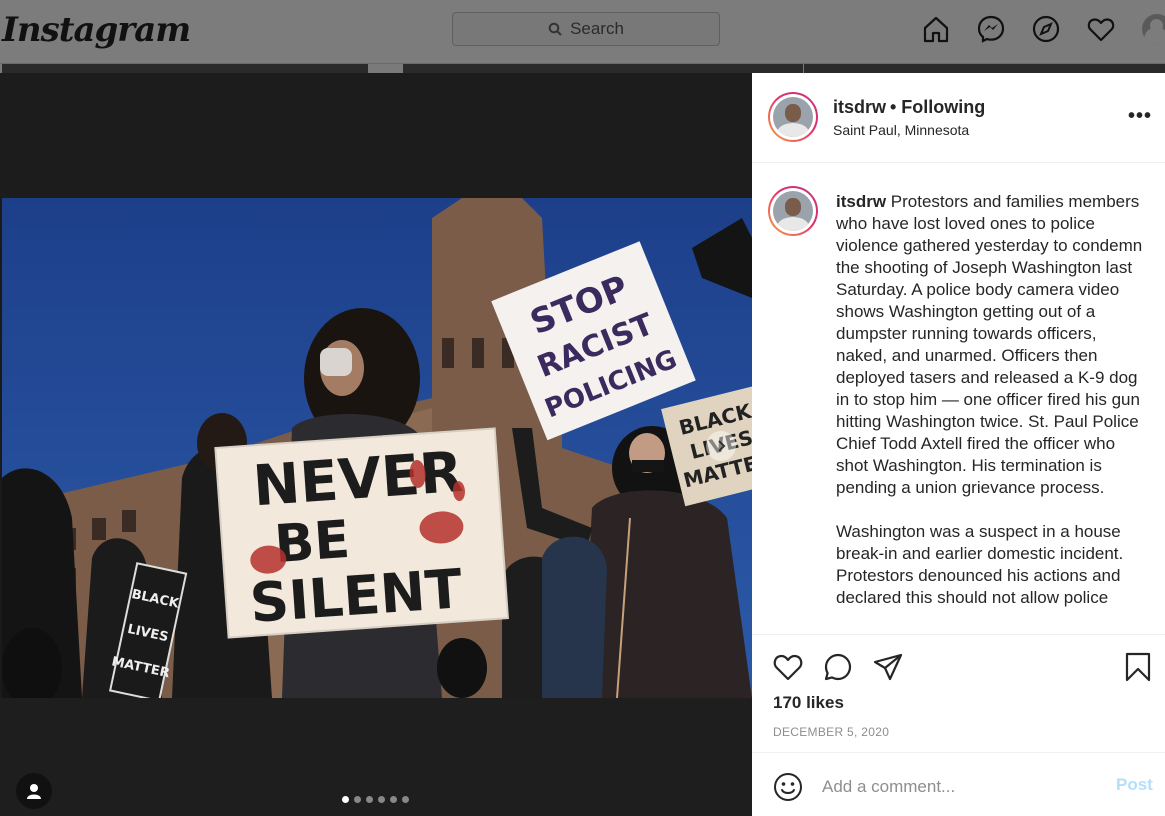 Image resolution: width=1165 pixels, height=816 pixels. I want to click on comment-icon, so click(838, 667).